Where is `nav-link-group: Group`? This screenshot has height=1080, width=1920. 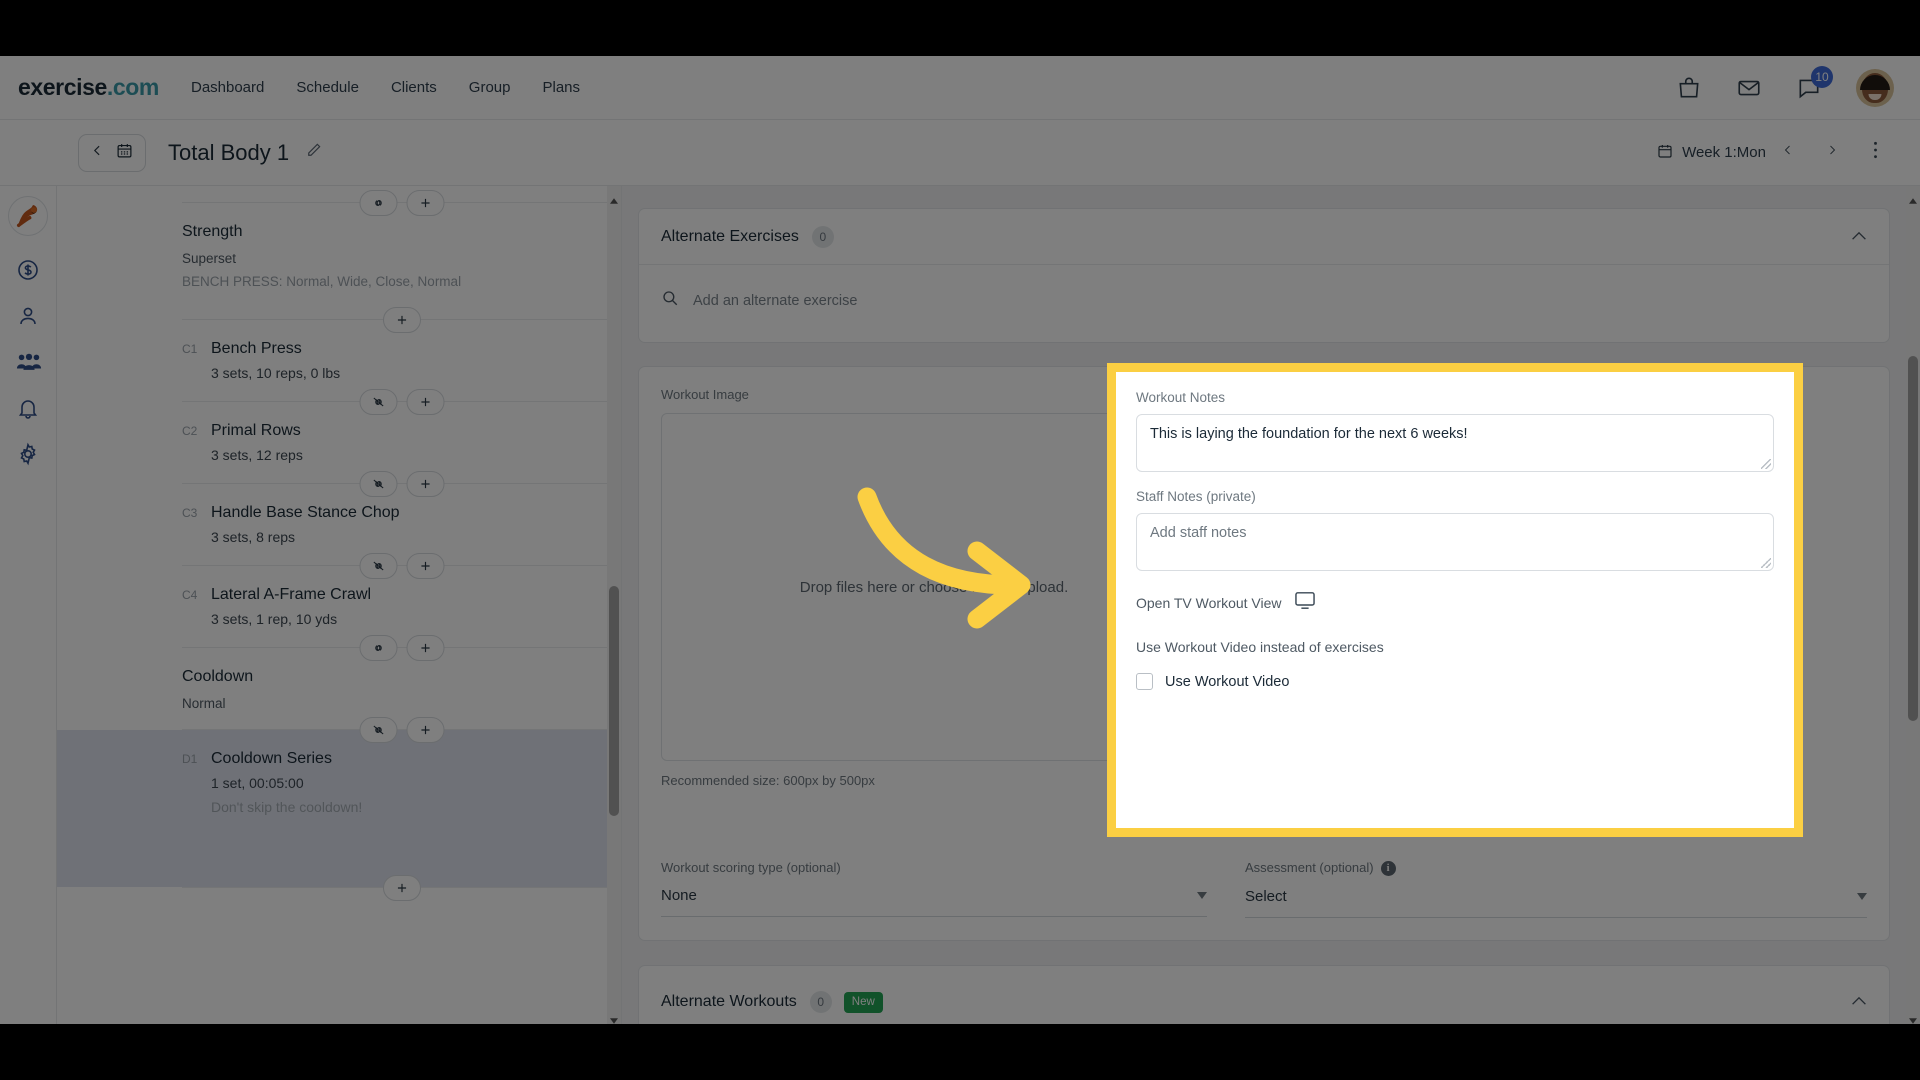
nav-link-group: Group is located at coordinates (490, 87).